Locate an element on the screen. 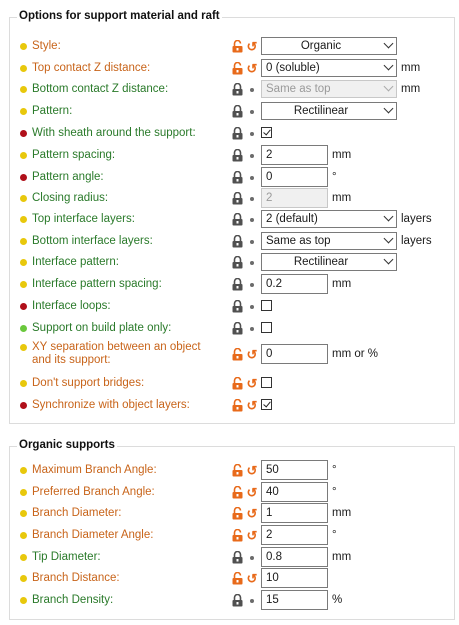 The width and height of the screenshot is (459, 625). pattern-angle-row: Pattern angle: 0 ° is located at coordinates (232, 177).